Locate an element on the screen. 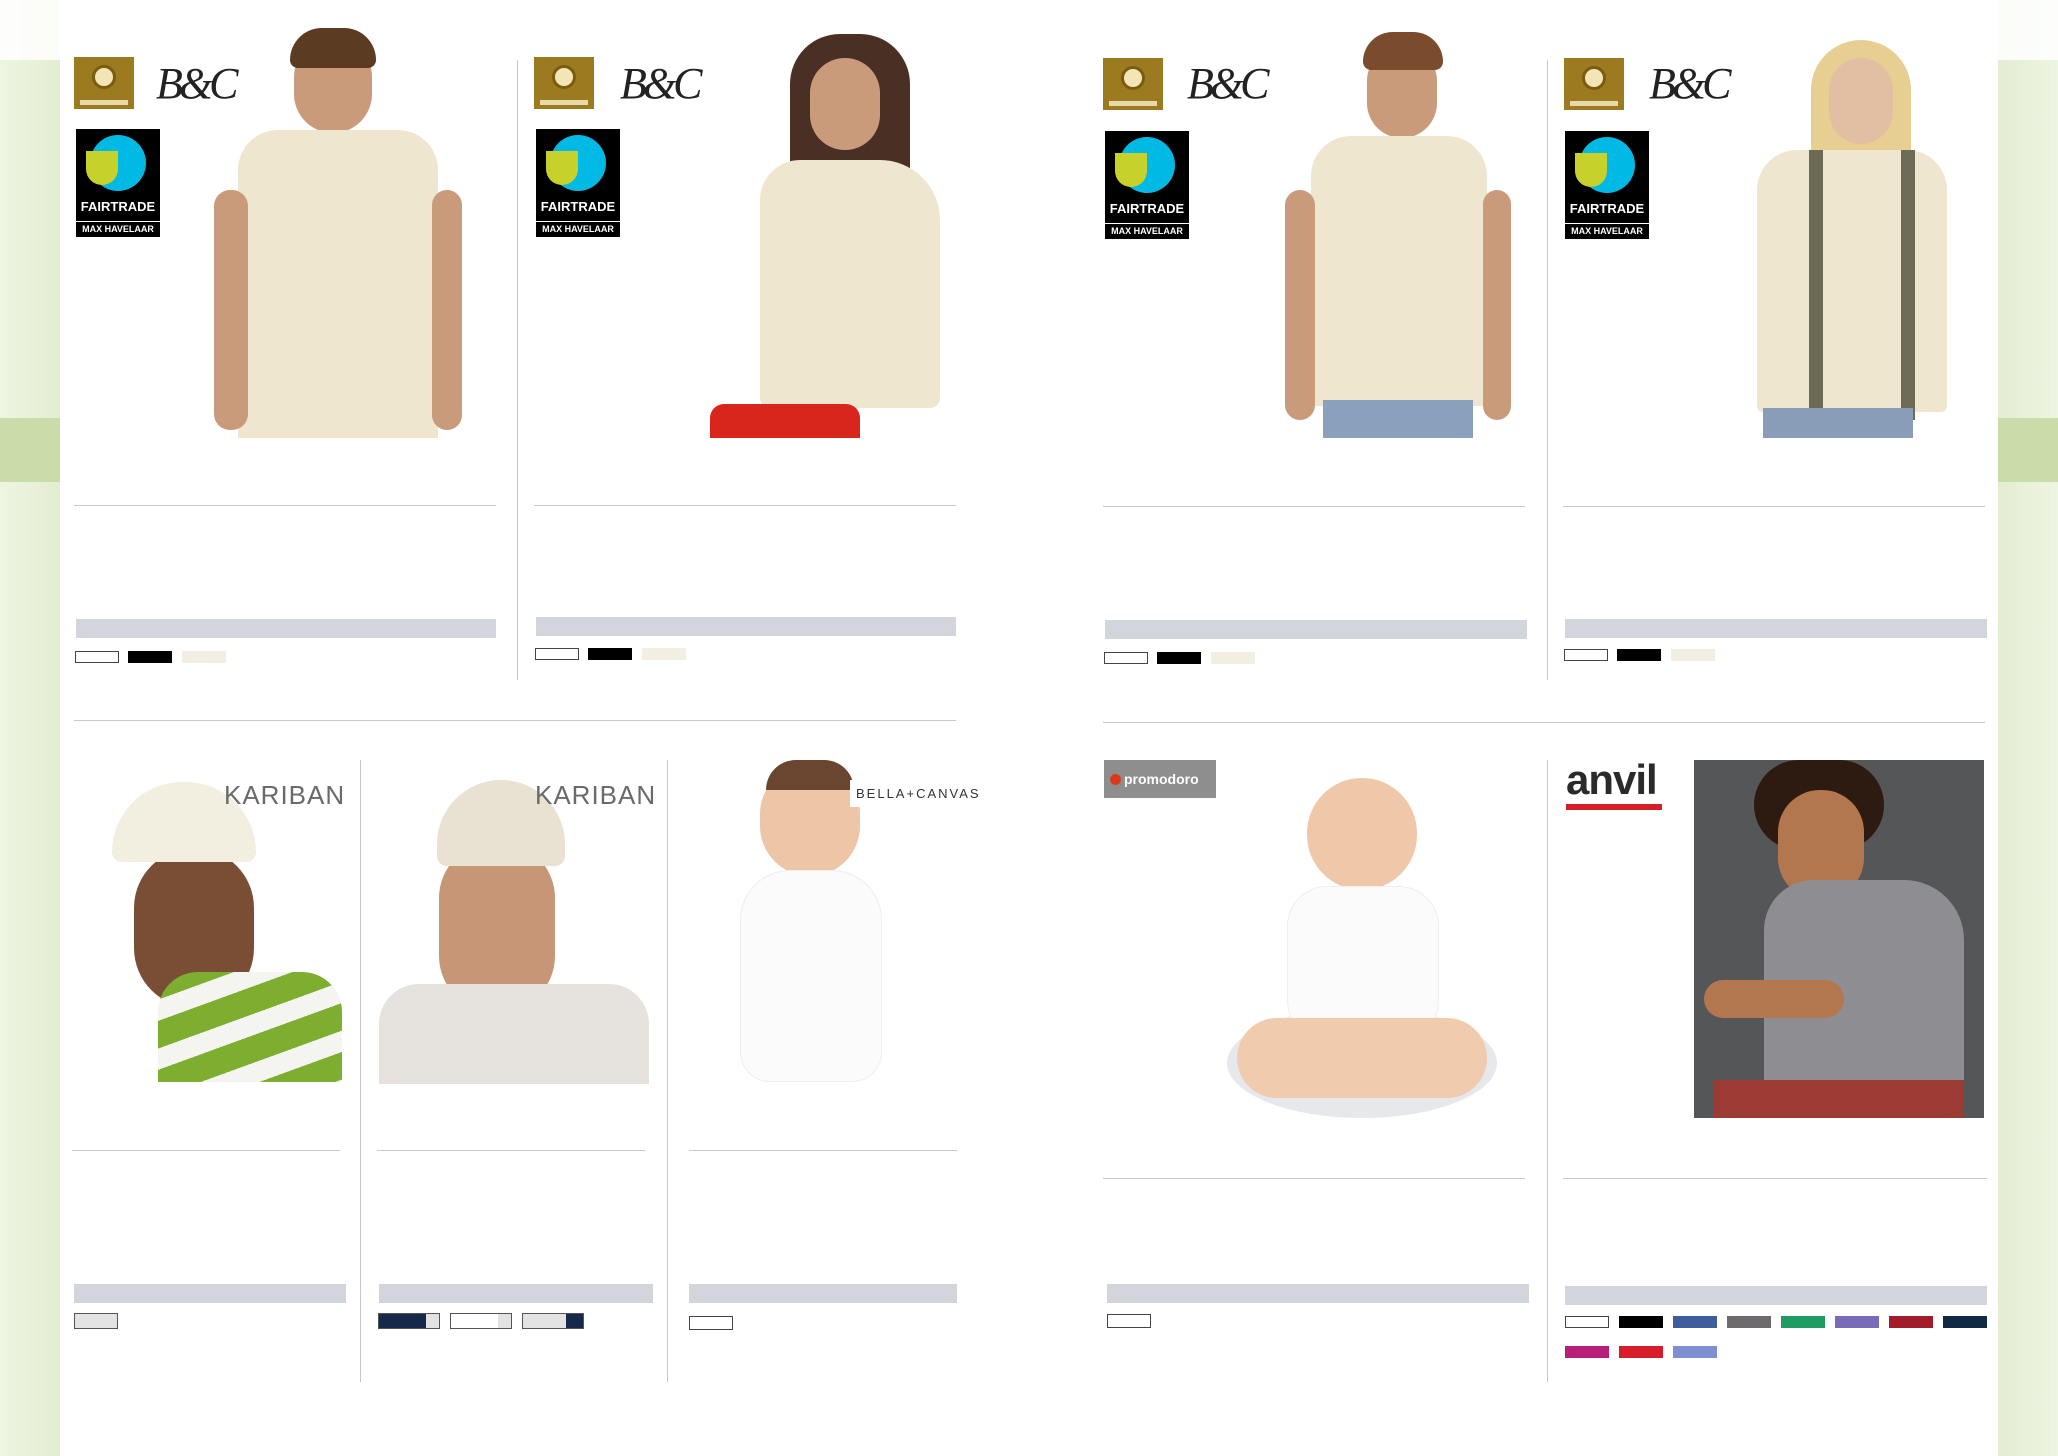 The image size is (2058, 1456). swatch-magenta is located at coordinates (1587, 1352).